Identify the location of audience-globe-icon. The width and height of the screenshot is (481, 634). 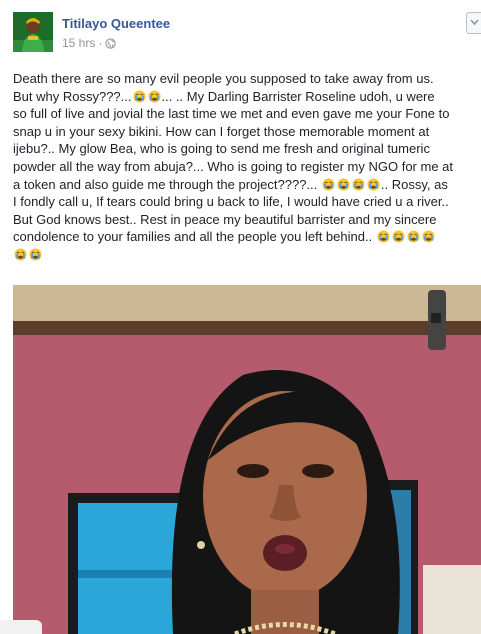
(110, 43).